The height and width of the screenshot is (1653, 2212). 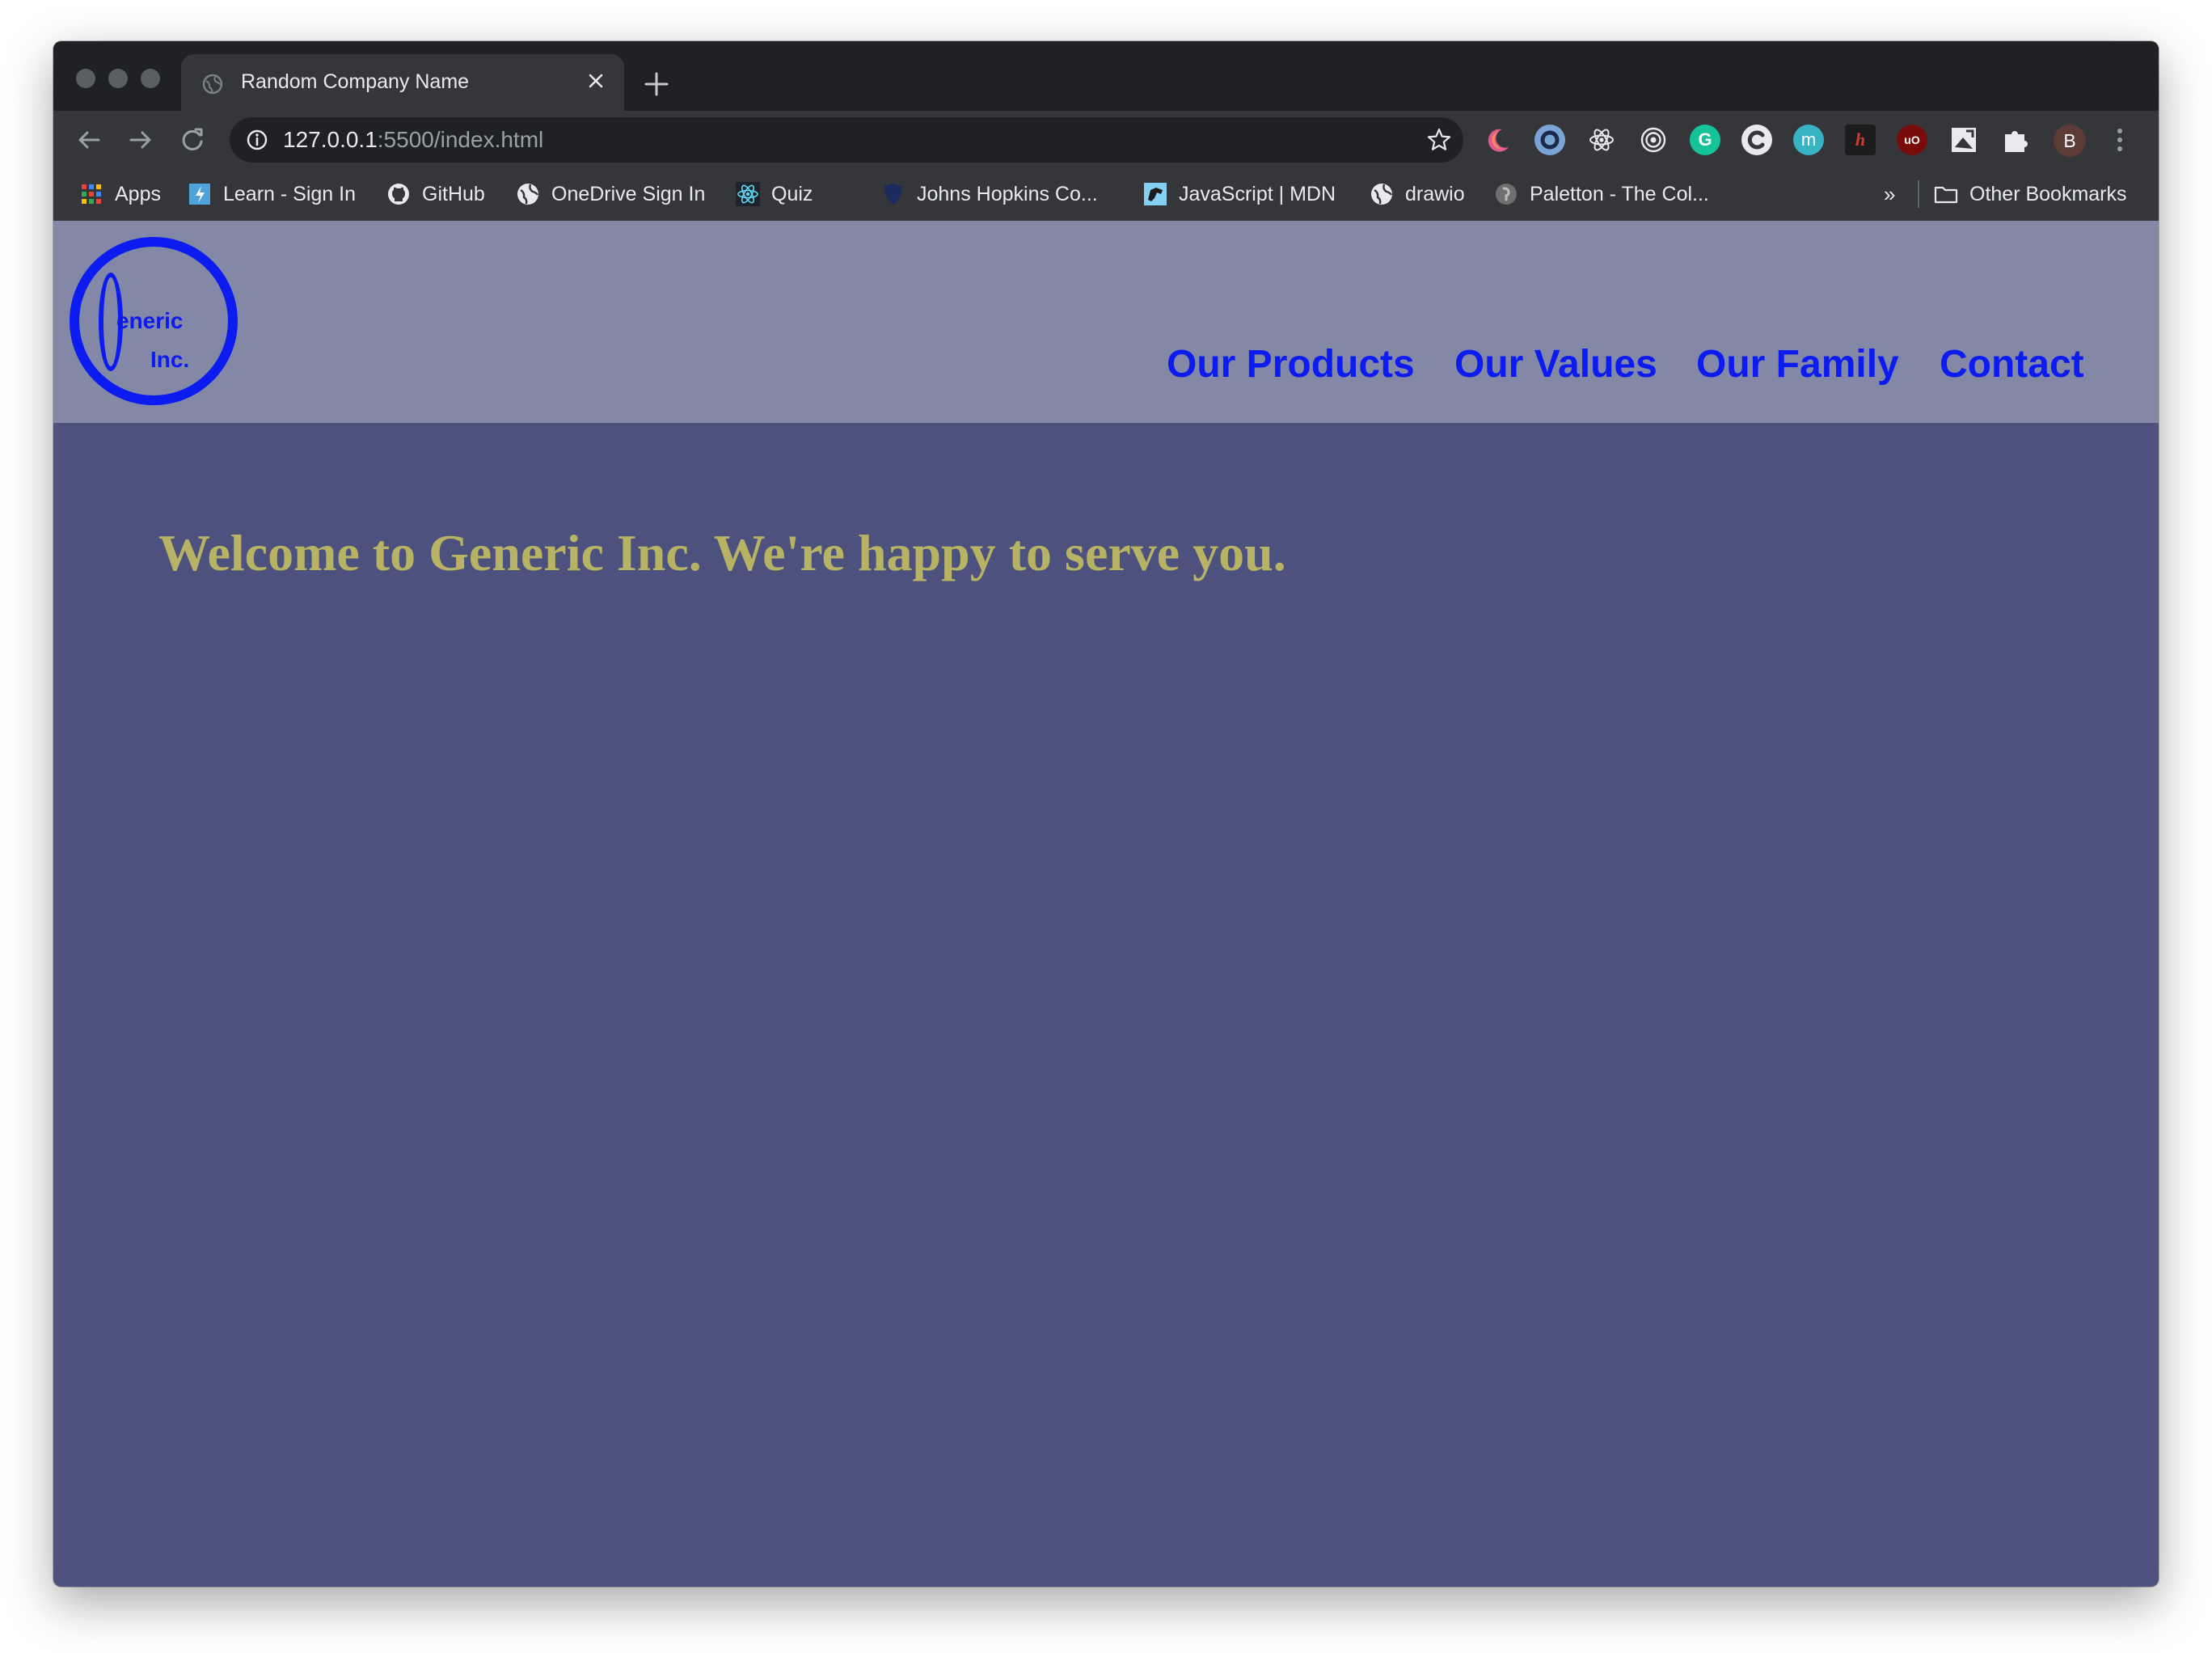 I want to click on tab-title: Random Company Name, so click(x=355, y=81).